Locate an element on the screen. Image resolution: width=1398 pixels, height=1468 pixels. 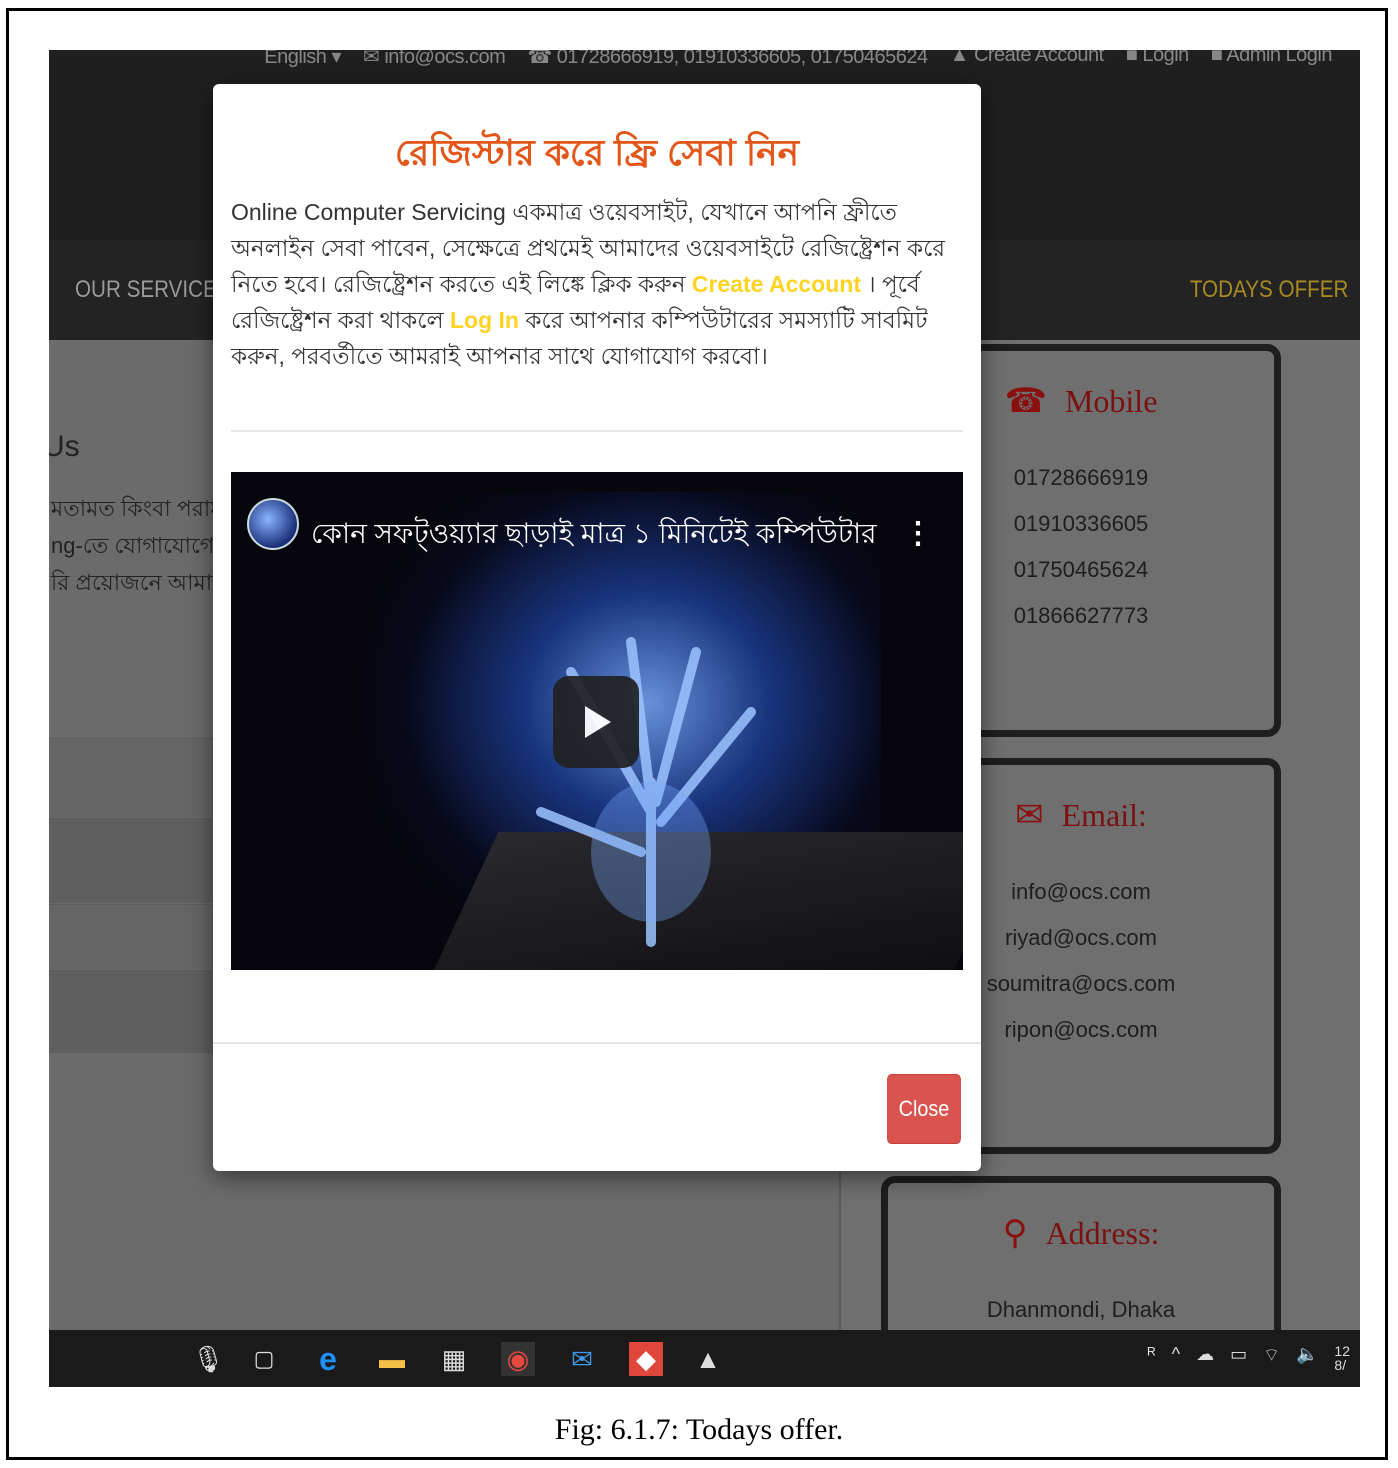
microphone-icon: 🎙 is located at coordinates (208, 1359).